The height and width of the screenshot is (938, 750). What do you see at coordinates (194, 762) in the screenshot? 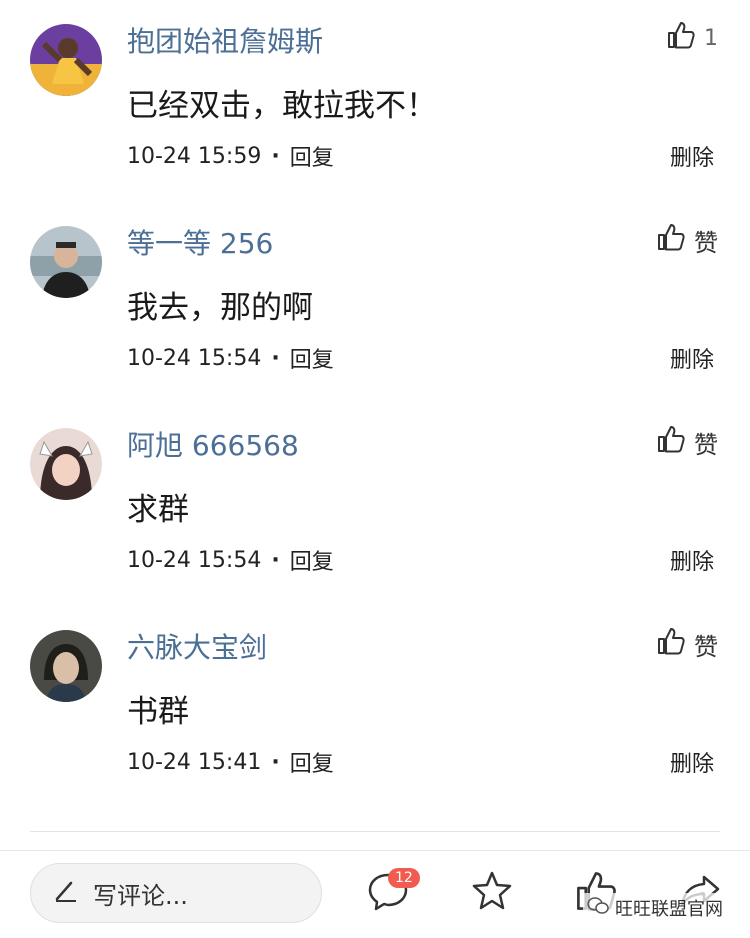
I see `timestamp: 10-24 15:41` at bounding box center [194, 762].